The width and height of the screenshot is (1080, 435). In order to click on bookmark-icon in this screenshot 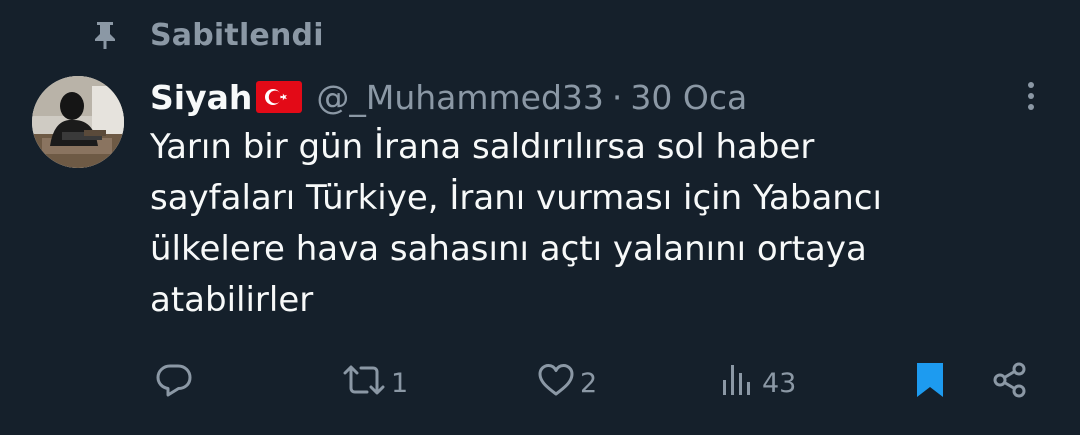, I will do `click(930, 383)`.